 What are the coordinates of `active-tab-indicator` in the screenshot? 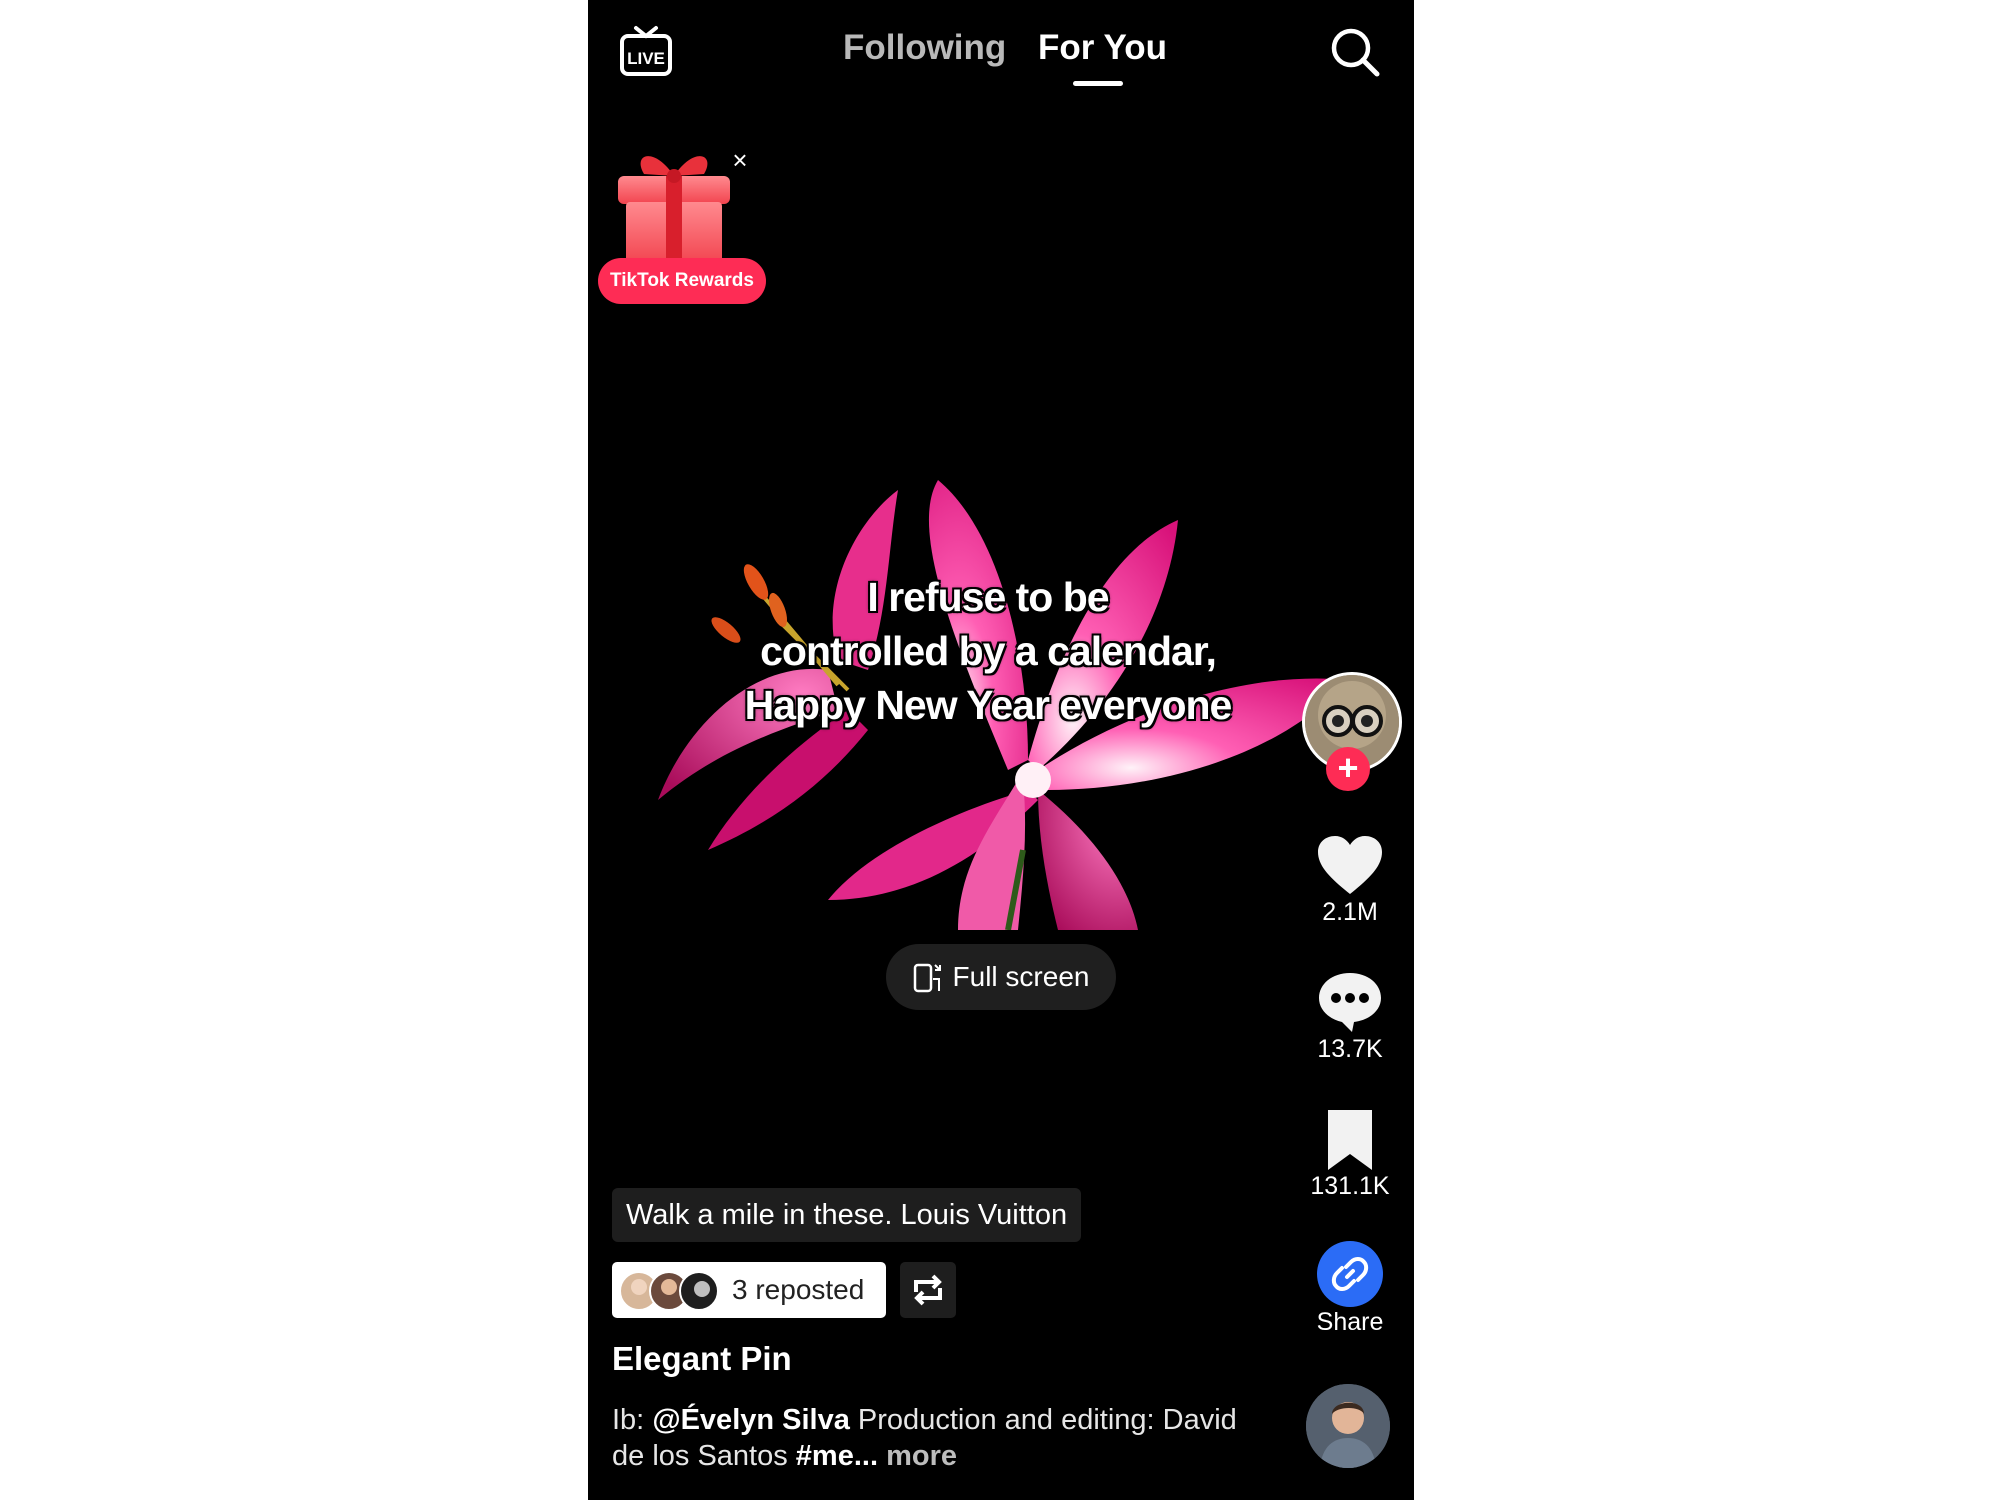 It's located at (1098, 83).